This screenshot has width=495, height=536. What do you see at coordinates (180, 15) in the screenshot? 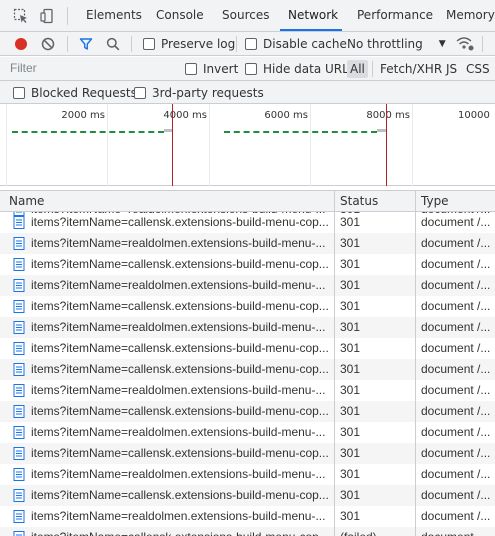
I see `tab-console: Console` at bounding box center [180, 15].